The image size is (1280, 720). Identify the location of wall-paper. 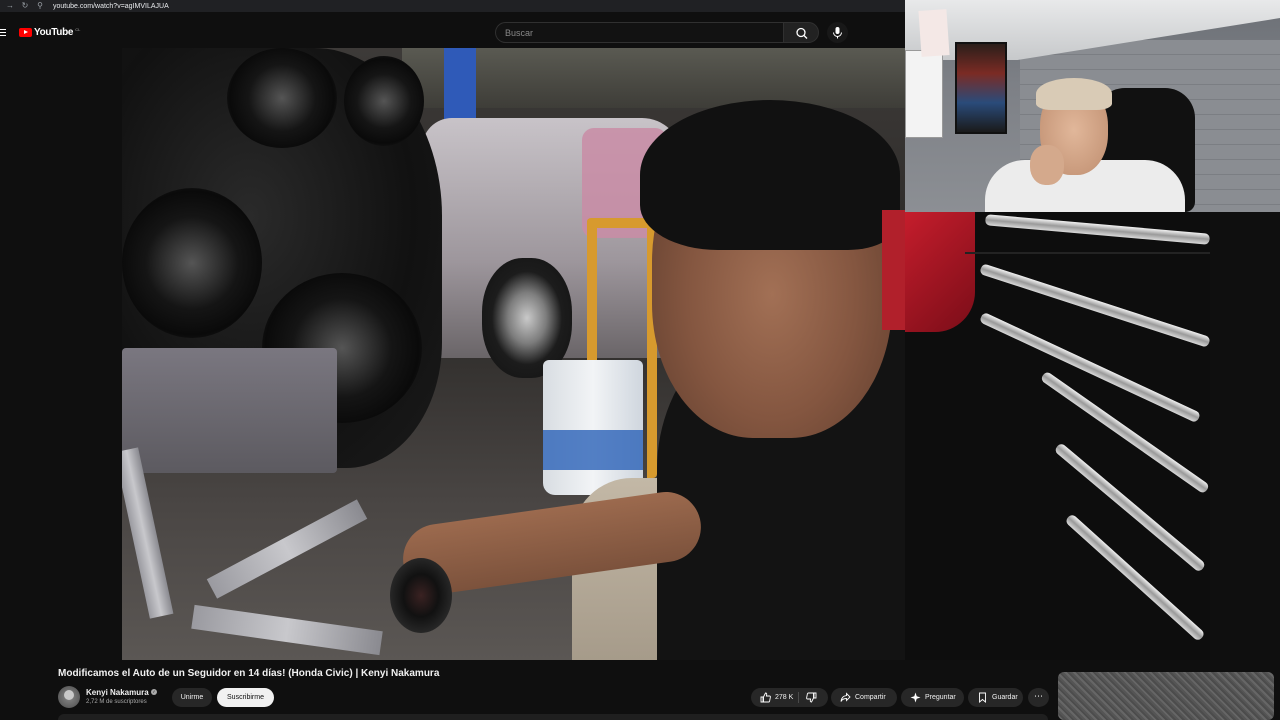
(934, 33).